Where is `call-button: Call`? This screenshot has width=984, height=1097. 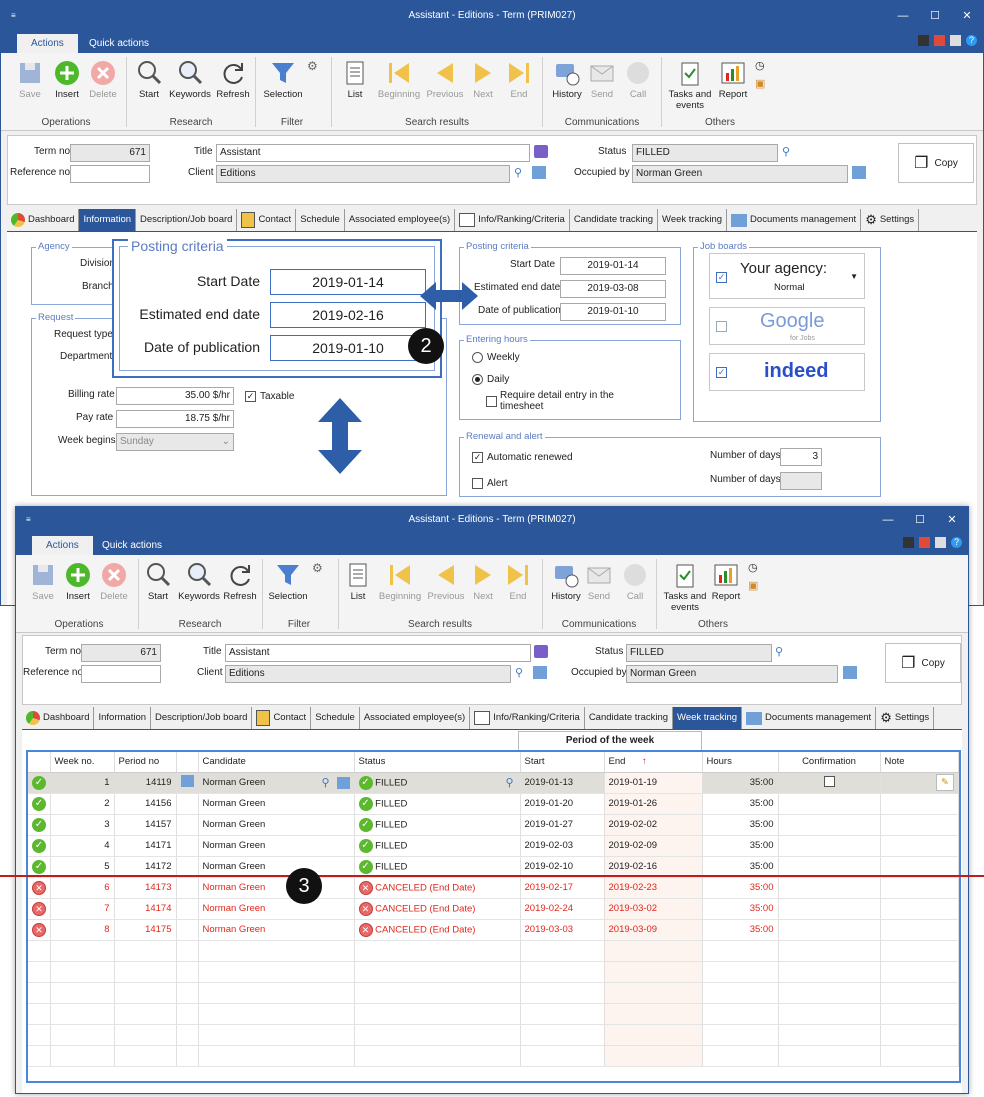
call-button: Call is located at coordinates (638, 79).